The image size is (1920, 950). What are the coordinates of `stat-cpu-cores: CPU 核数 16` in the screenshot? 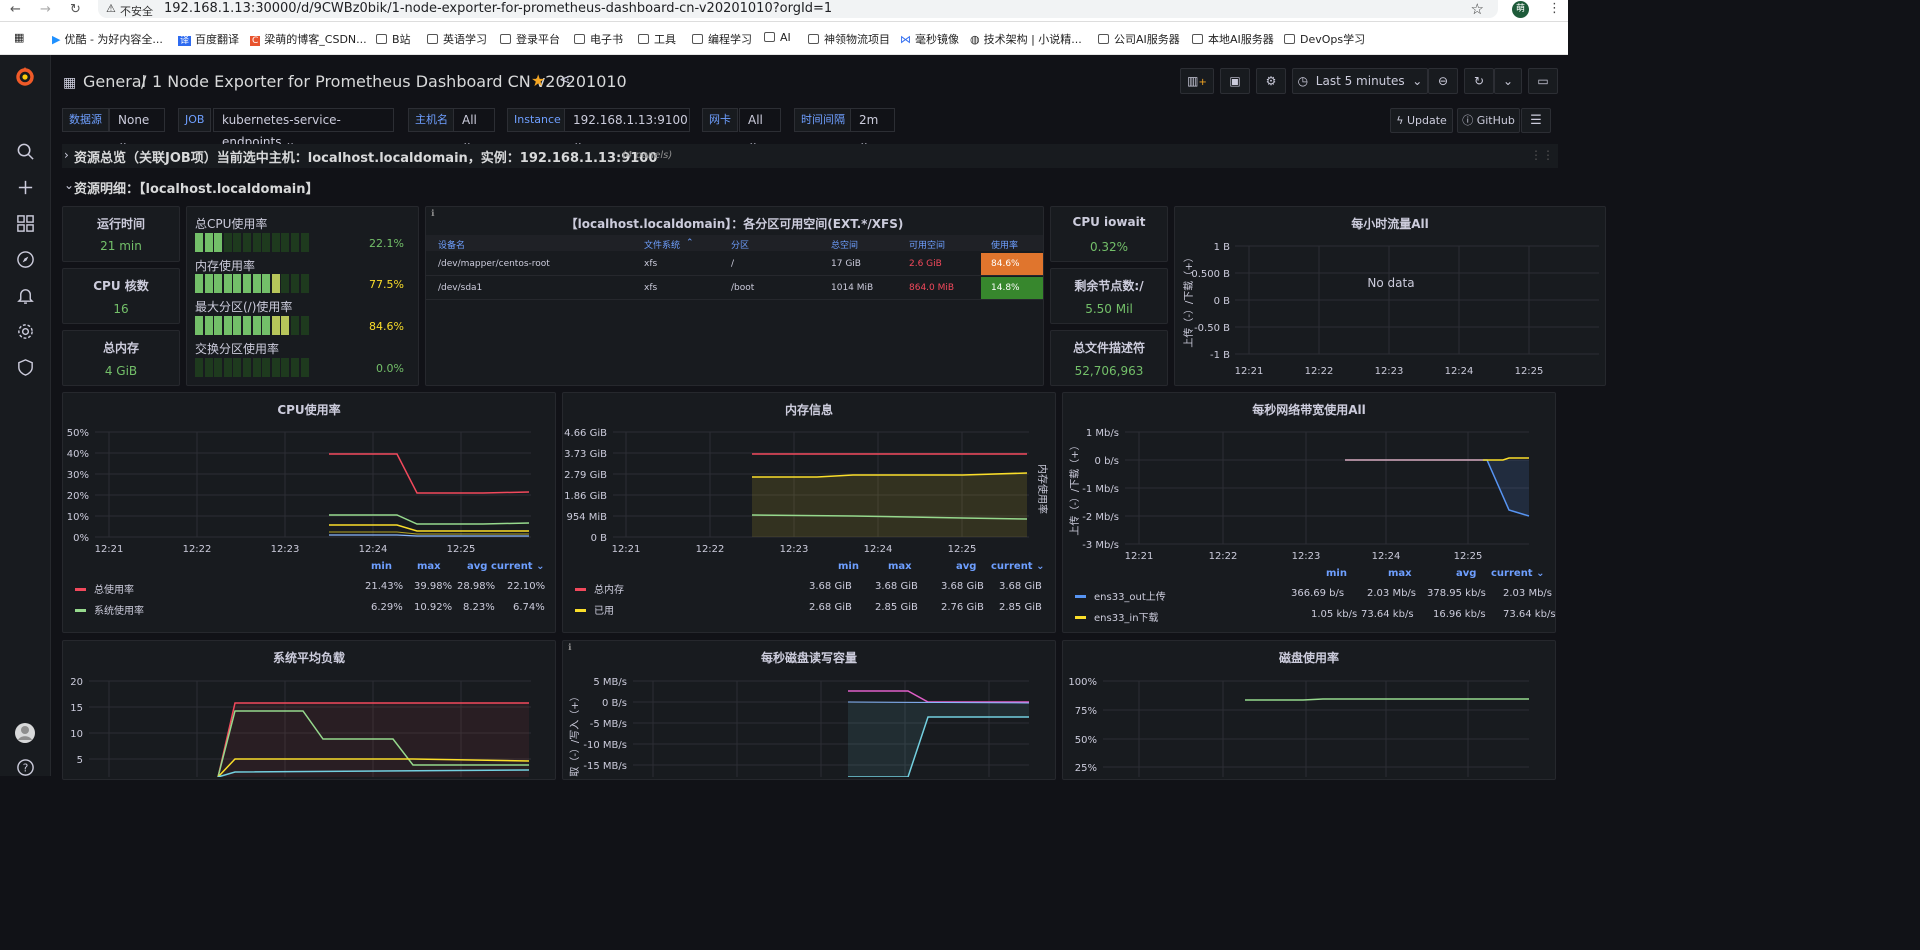 It's located at (121, 296).